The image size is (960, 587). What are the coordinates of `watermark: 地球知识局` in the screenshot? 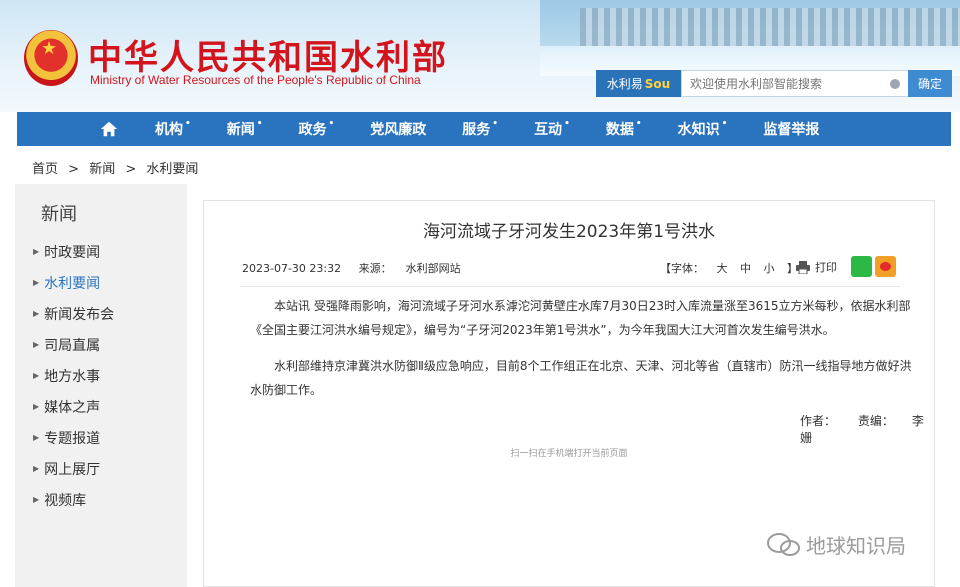 It's located at (836, 544).